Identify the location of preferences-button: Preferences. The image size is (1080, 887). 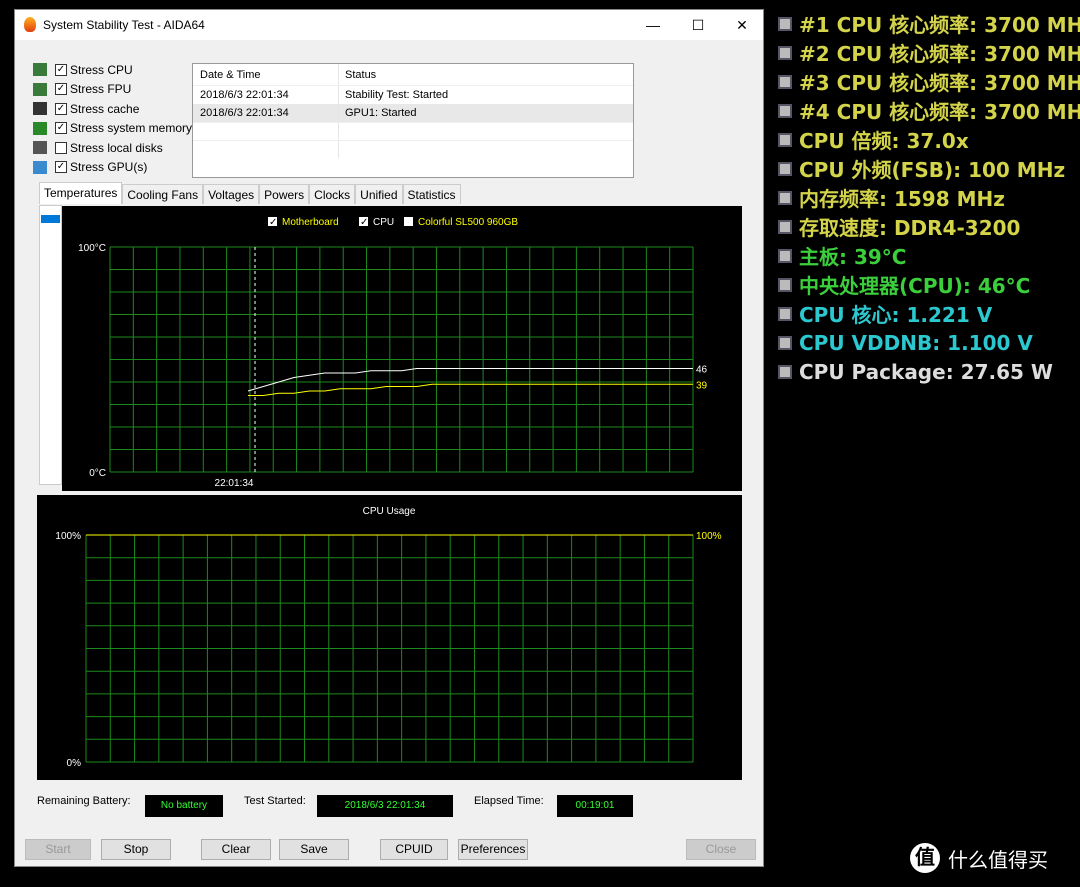
(493, 849).